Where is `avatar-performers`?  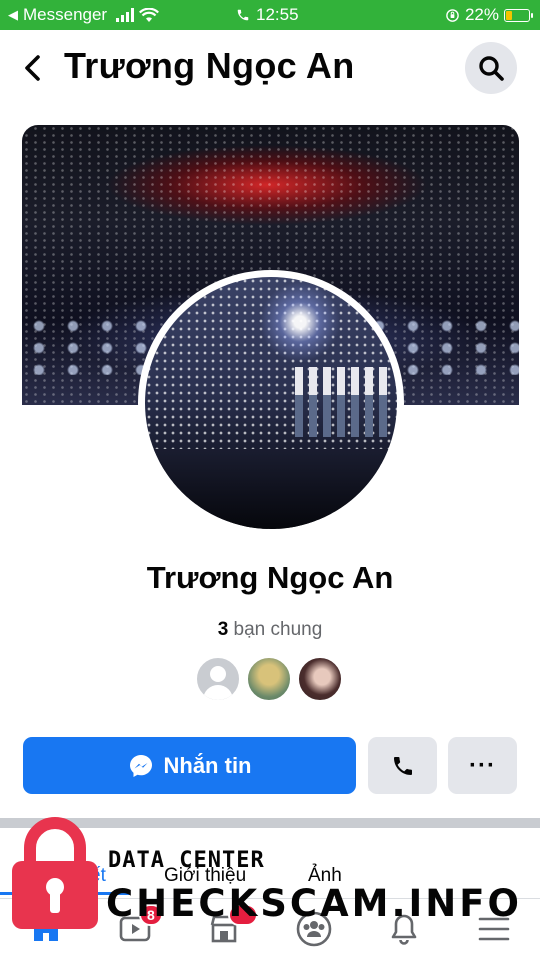
avatar-performers is located at coordinates (342, 402).